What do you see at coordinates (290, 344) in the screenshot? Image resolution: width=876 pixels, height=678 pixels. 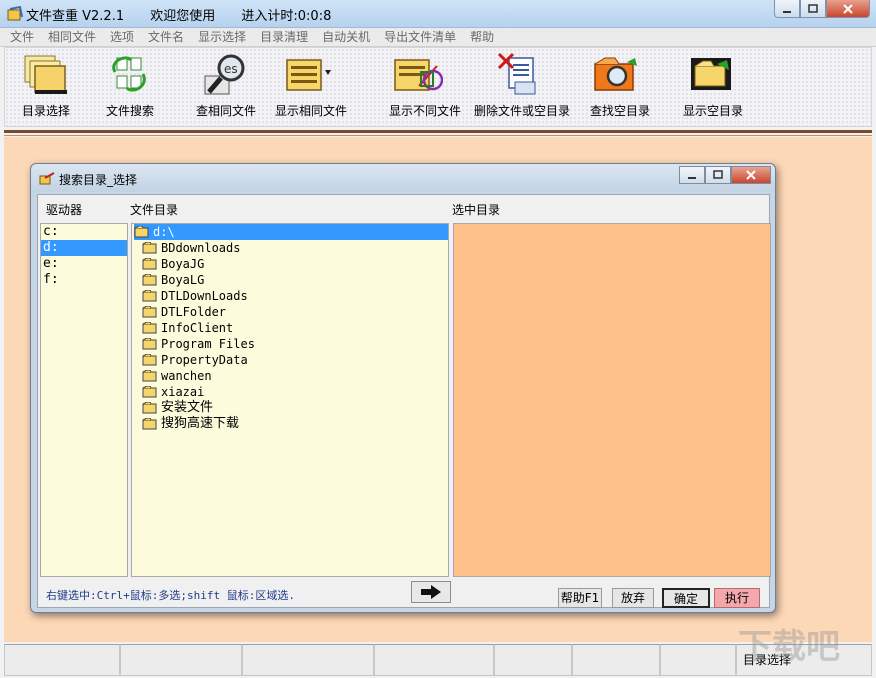 I see `dir-item: Program Files` at bounding box center [290, 344].